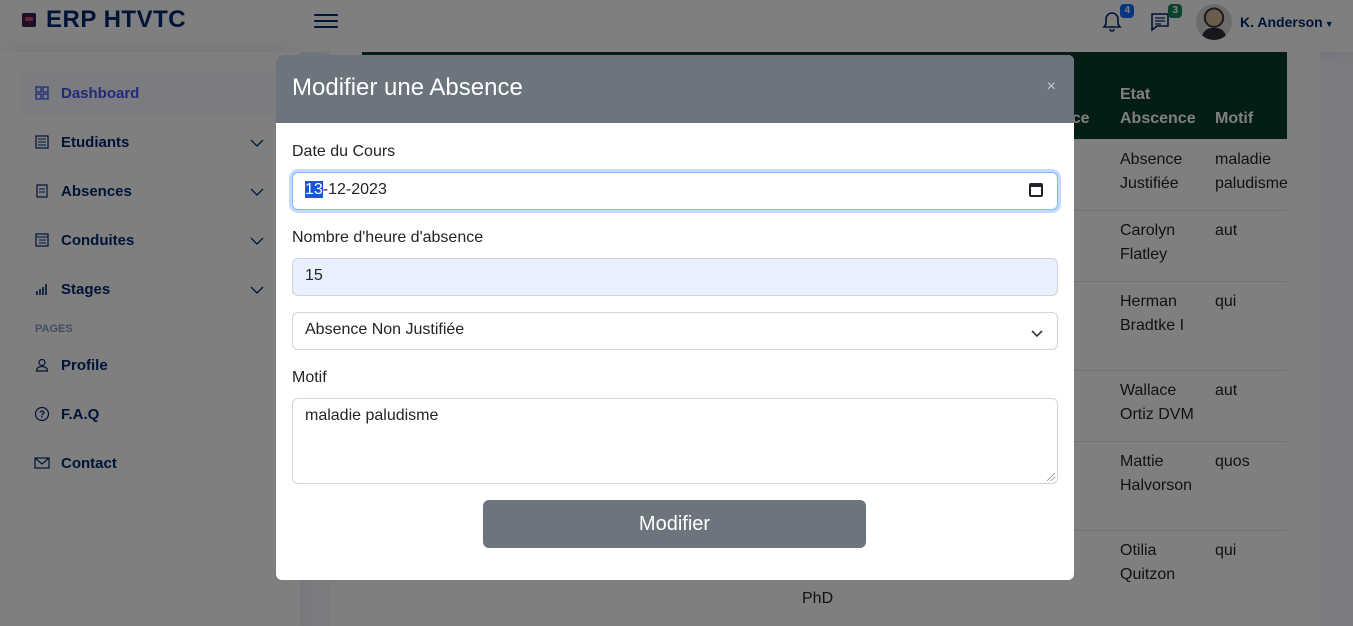  What do you see at coordinates (372, 415) in the screenshot?
I see `motif-value: maladie paludisme` at bounding box center [372, 415].